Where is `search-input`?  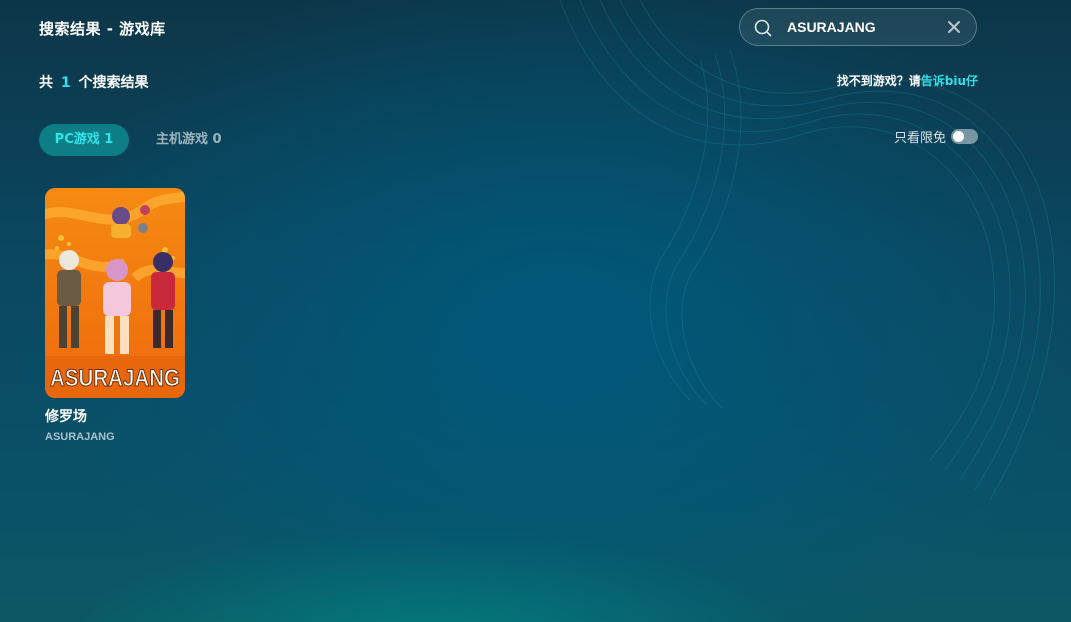 search-input is located at coordinates (862, 27).